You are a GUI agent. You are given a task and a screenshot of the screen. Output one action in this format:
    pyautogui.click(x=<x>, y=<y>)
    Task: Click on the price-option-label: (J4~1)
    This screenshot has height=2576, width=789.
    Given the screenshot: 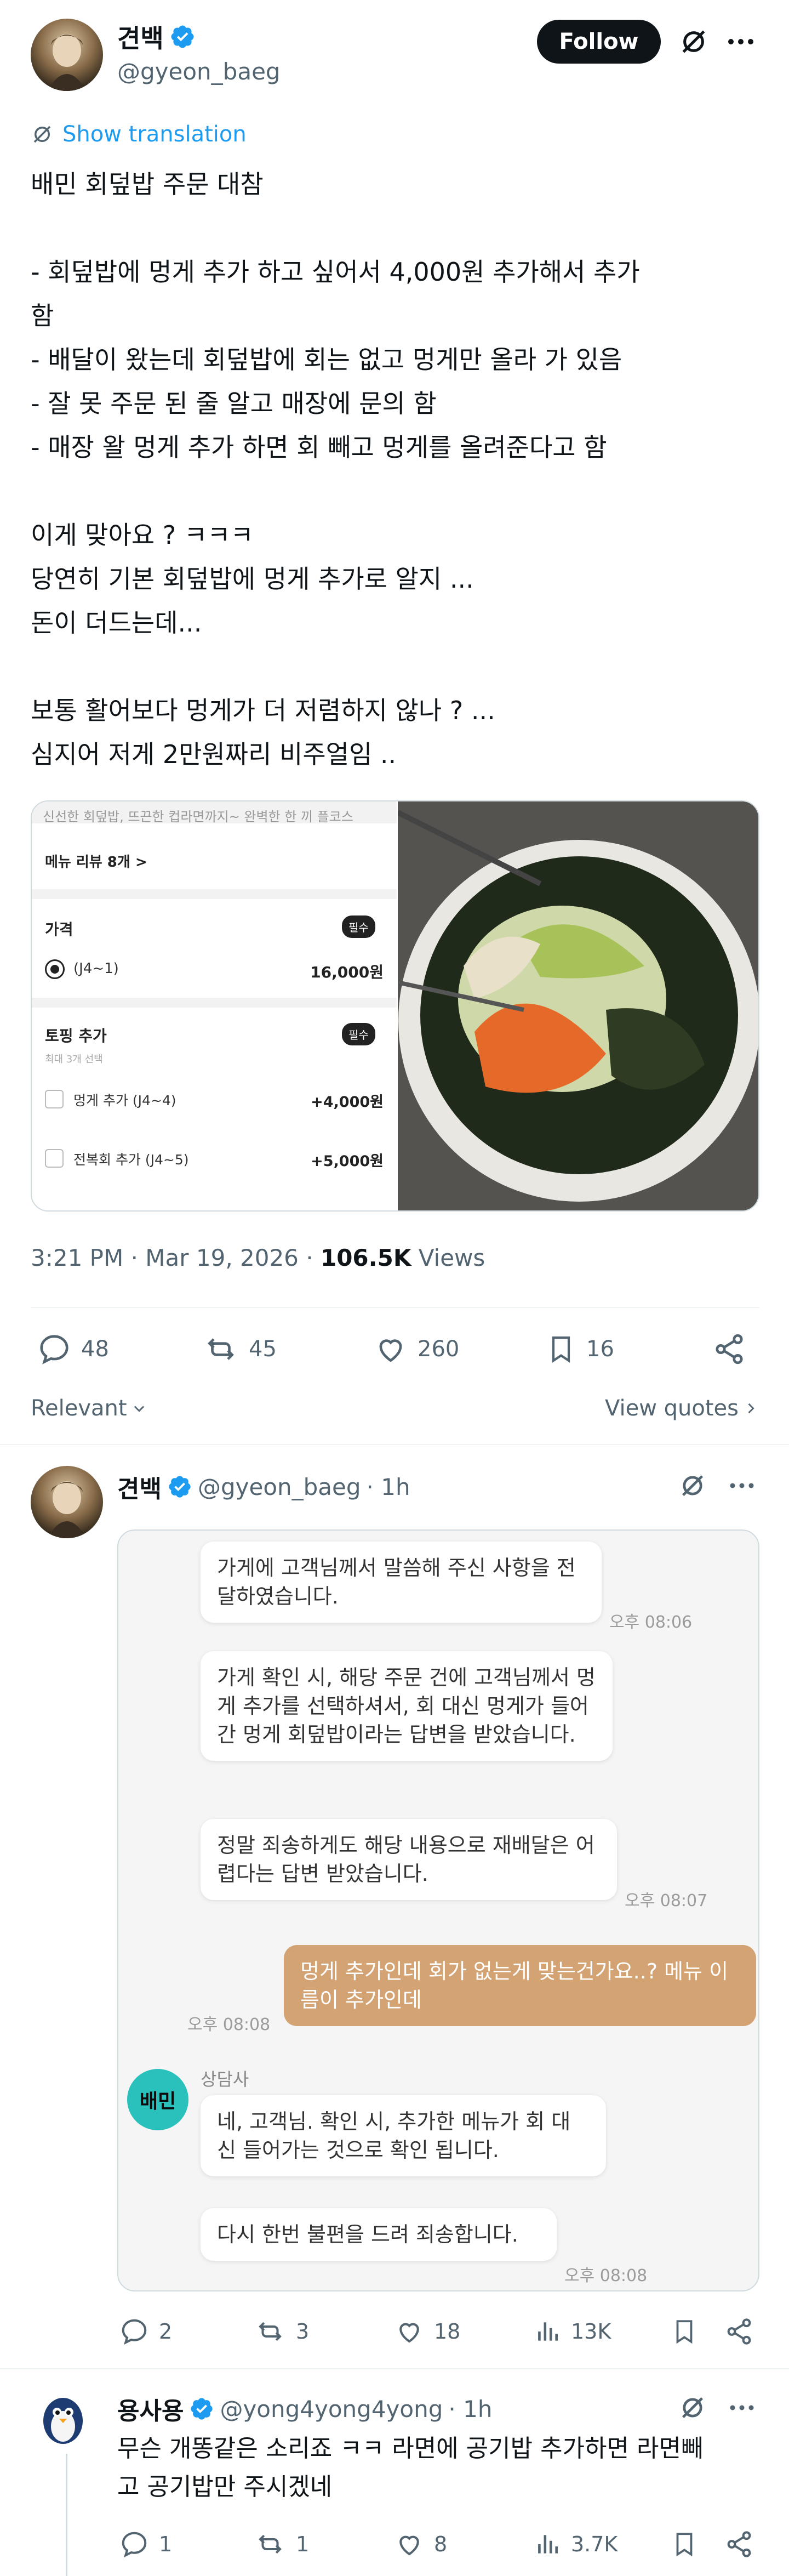 What is the action you would take?
    pyautogui.click(x=96, y=968)
    